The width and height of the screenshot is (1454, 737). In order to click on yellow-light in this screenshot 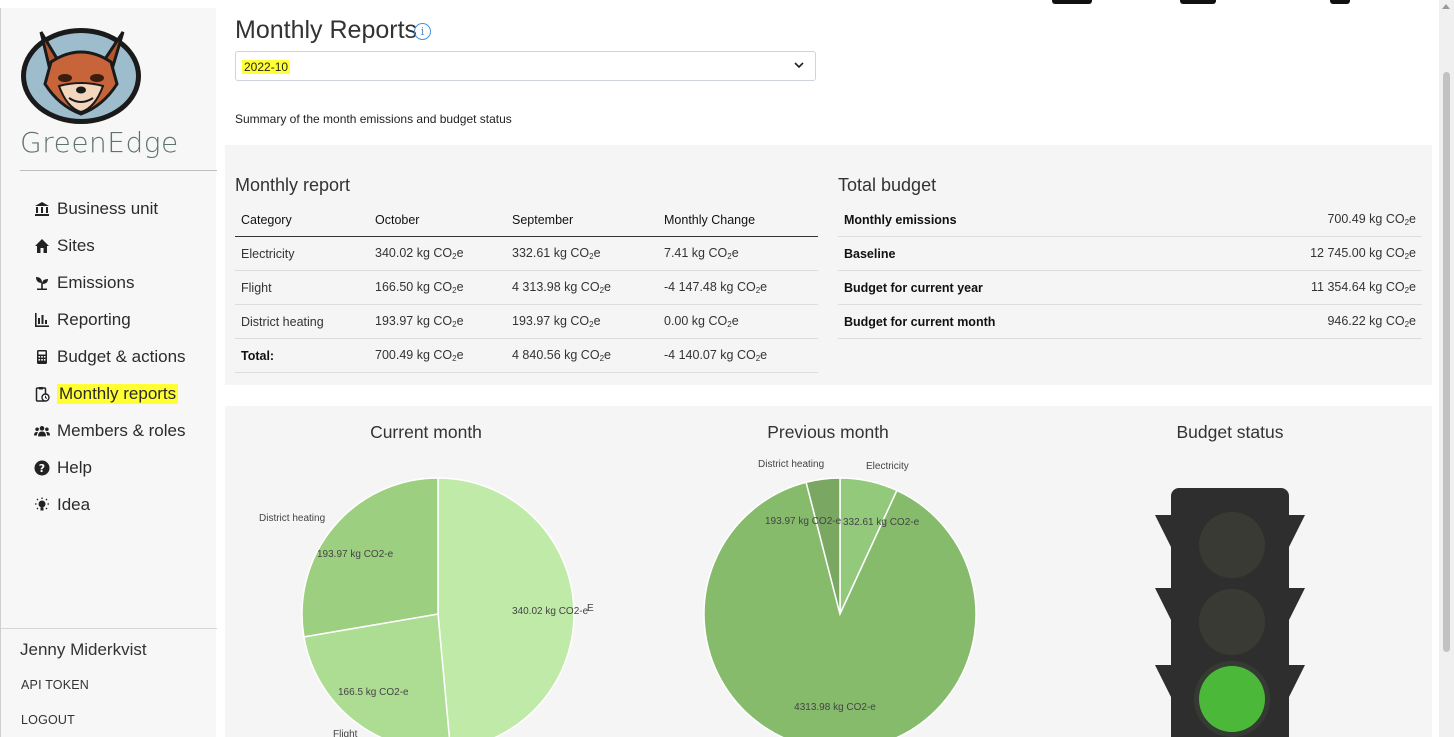, I will do `click(1232, 622)`.